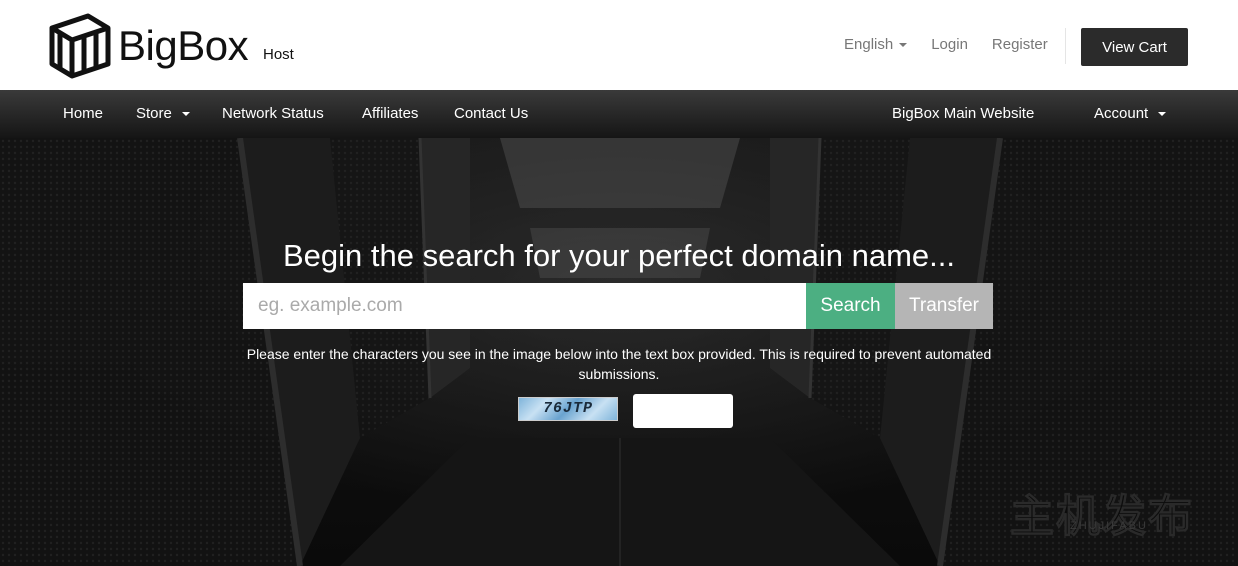 The width and height of the screenshot is (1238, 566). What do you see at coordinates (390, 113) in the screenshot?
I see `nav-affiliates: Affiliates` at bounding box center [390, 113].